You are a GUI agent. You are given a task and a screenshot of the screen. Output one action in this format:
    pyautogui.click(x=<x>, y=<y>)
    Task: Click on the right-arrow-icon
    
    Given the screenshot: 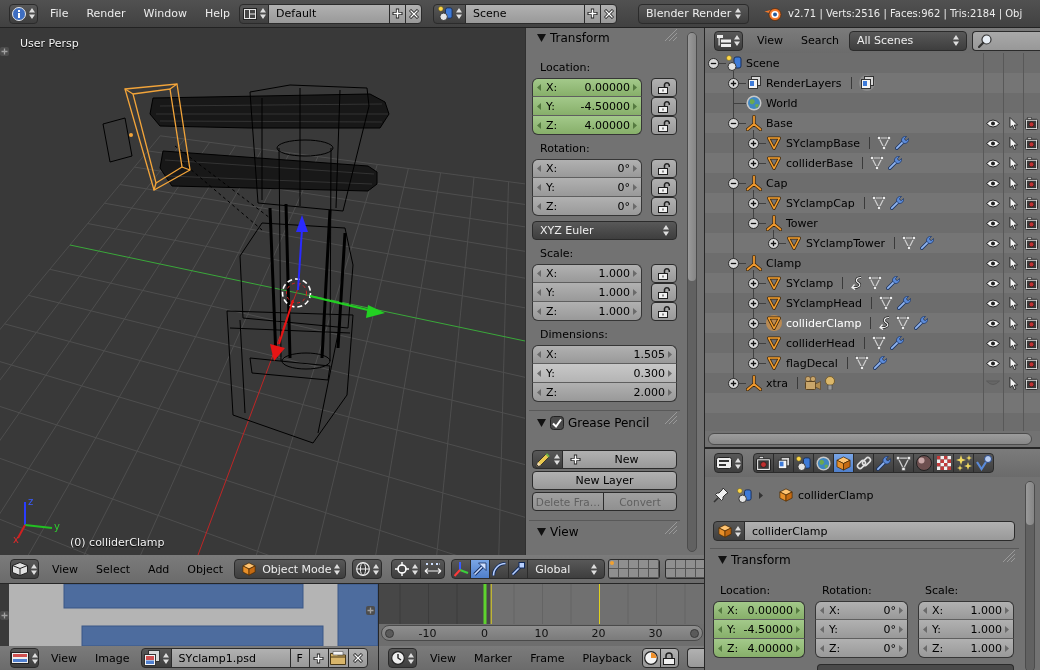 What is the action you would take?
    pyautogui.click(x=670, y=373)
    